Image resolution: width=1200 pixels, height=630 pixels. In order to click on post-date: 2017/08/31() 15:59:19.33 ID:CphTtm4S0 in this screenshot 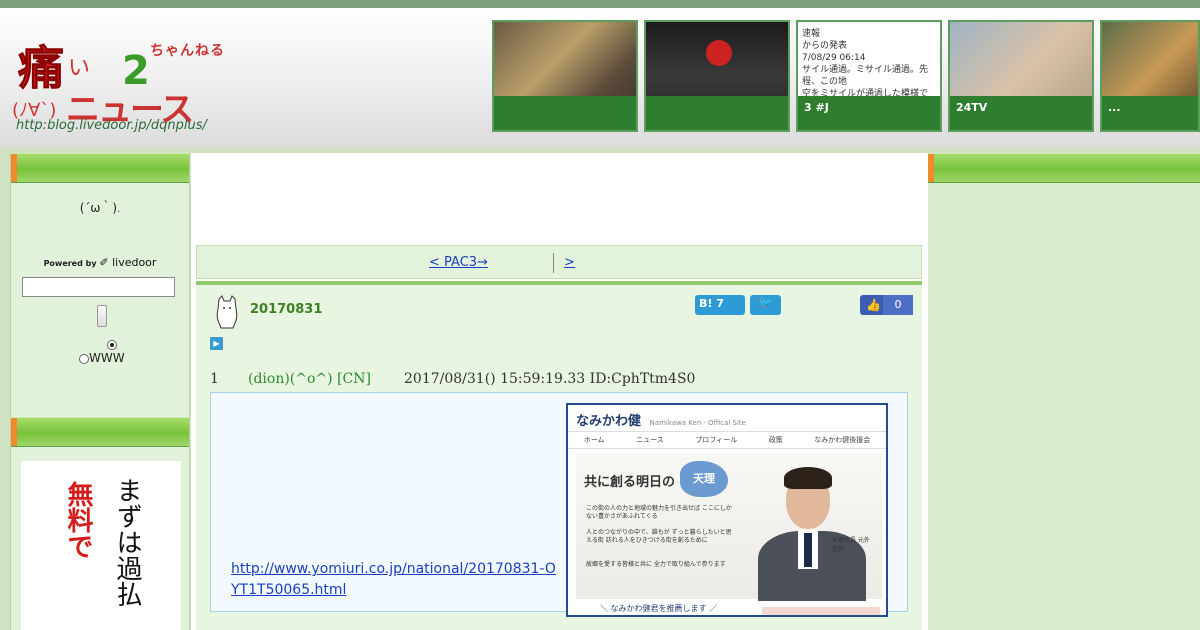, I will do `click(550, 379)`.